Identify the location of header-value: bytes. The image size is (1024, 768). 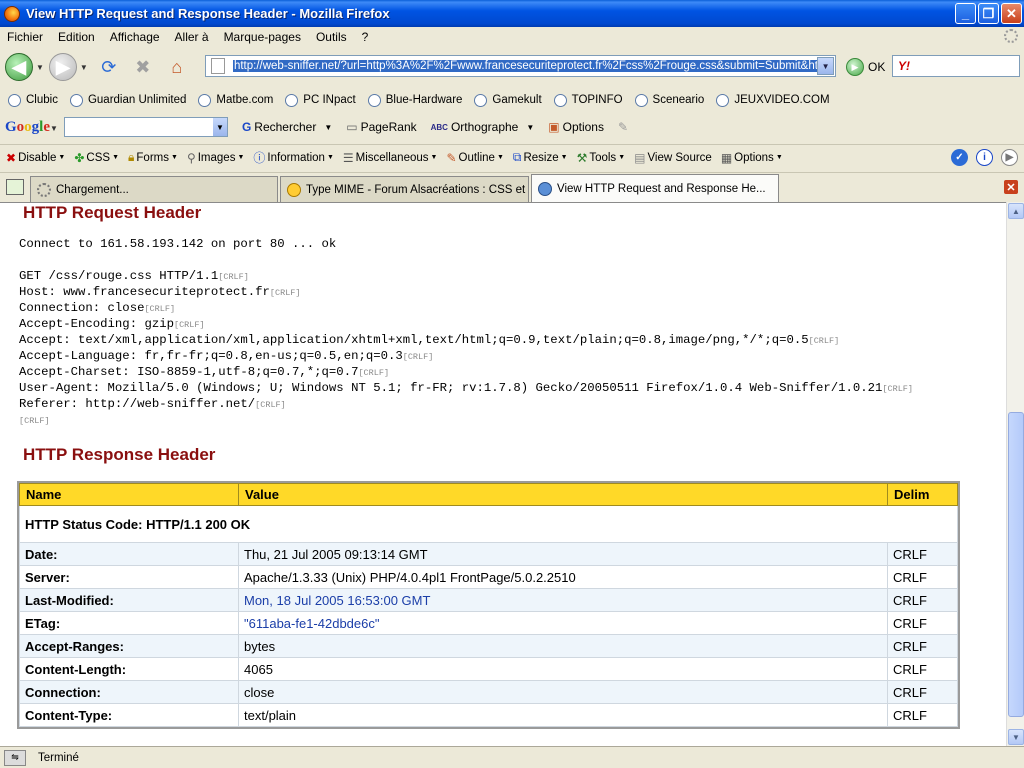
(563, 646).